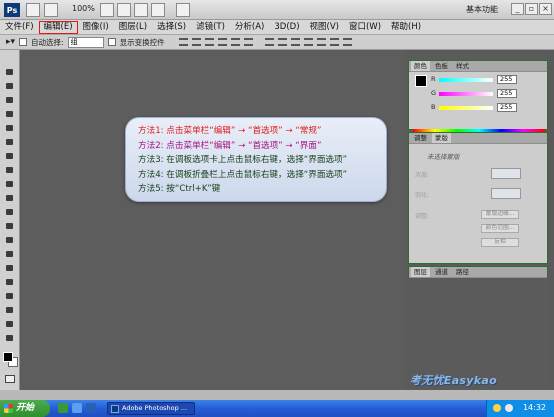 Image resolution: width=554 pixels, height=417 pixels. Describe the element at coordinates (235, 42) in the screenshot. I see `align-hcenter-icon` at that location.